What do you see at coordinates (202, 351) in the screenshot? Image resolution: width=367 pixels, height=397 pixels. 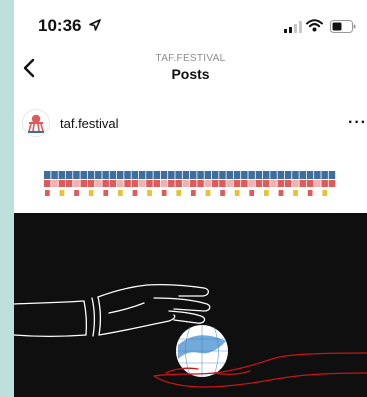 I see `globe` at bounding box center [202, 351].